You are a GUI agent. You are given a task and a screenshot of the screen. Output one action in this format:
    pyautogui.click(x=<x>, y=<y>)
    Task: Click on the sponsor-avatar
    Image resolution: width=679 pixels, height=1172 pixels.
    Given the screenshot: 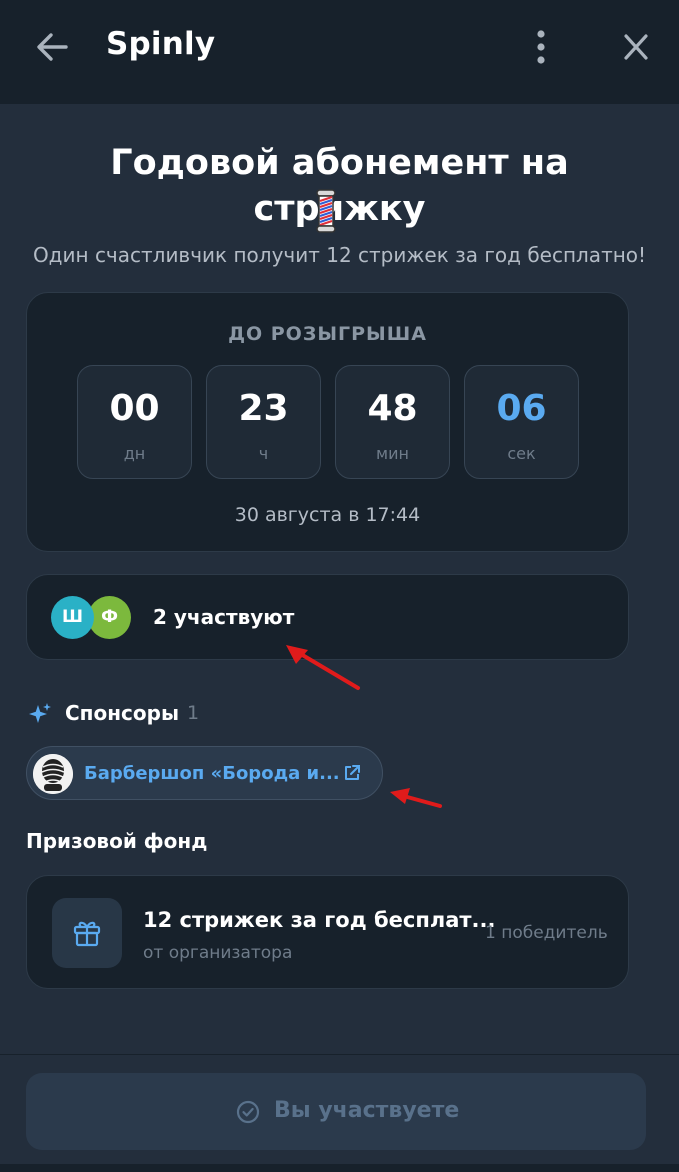 What is the action you would take?
    pyautogui.click(x=53, y=774)
    